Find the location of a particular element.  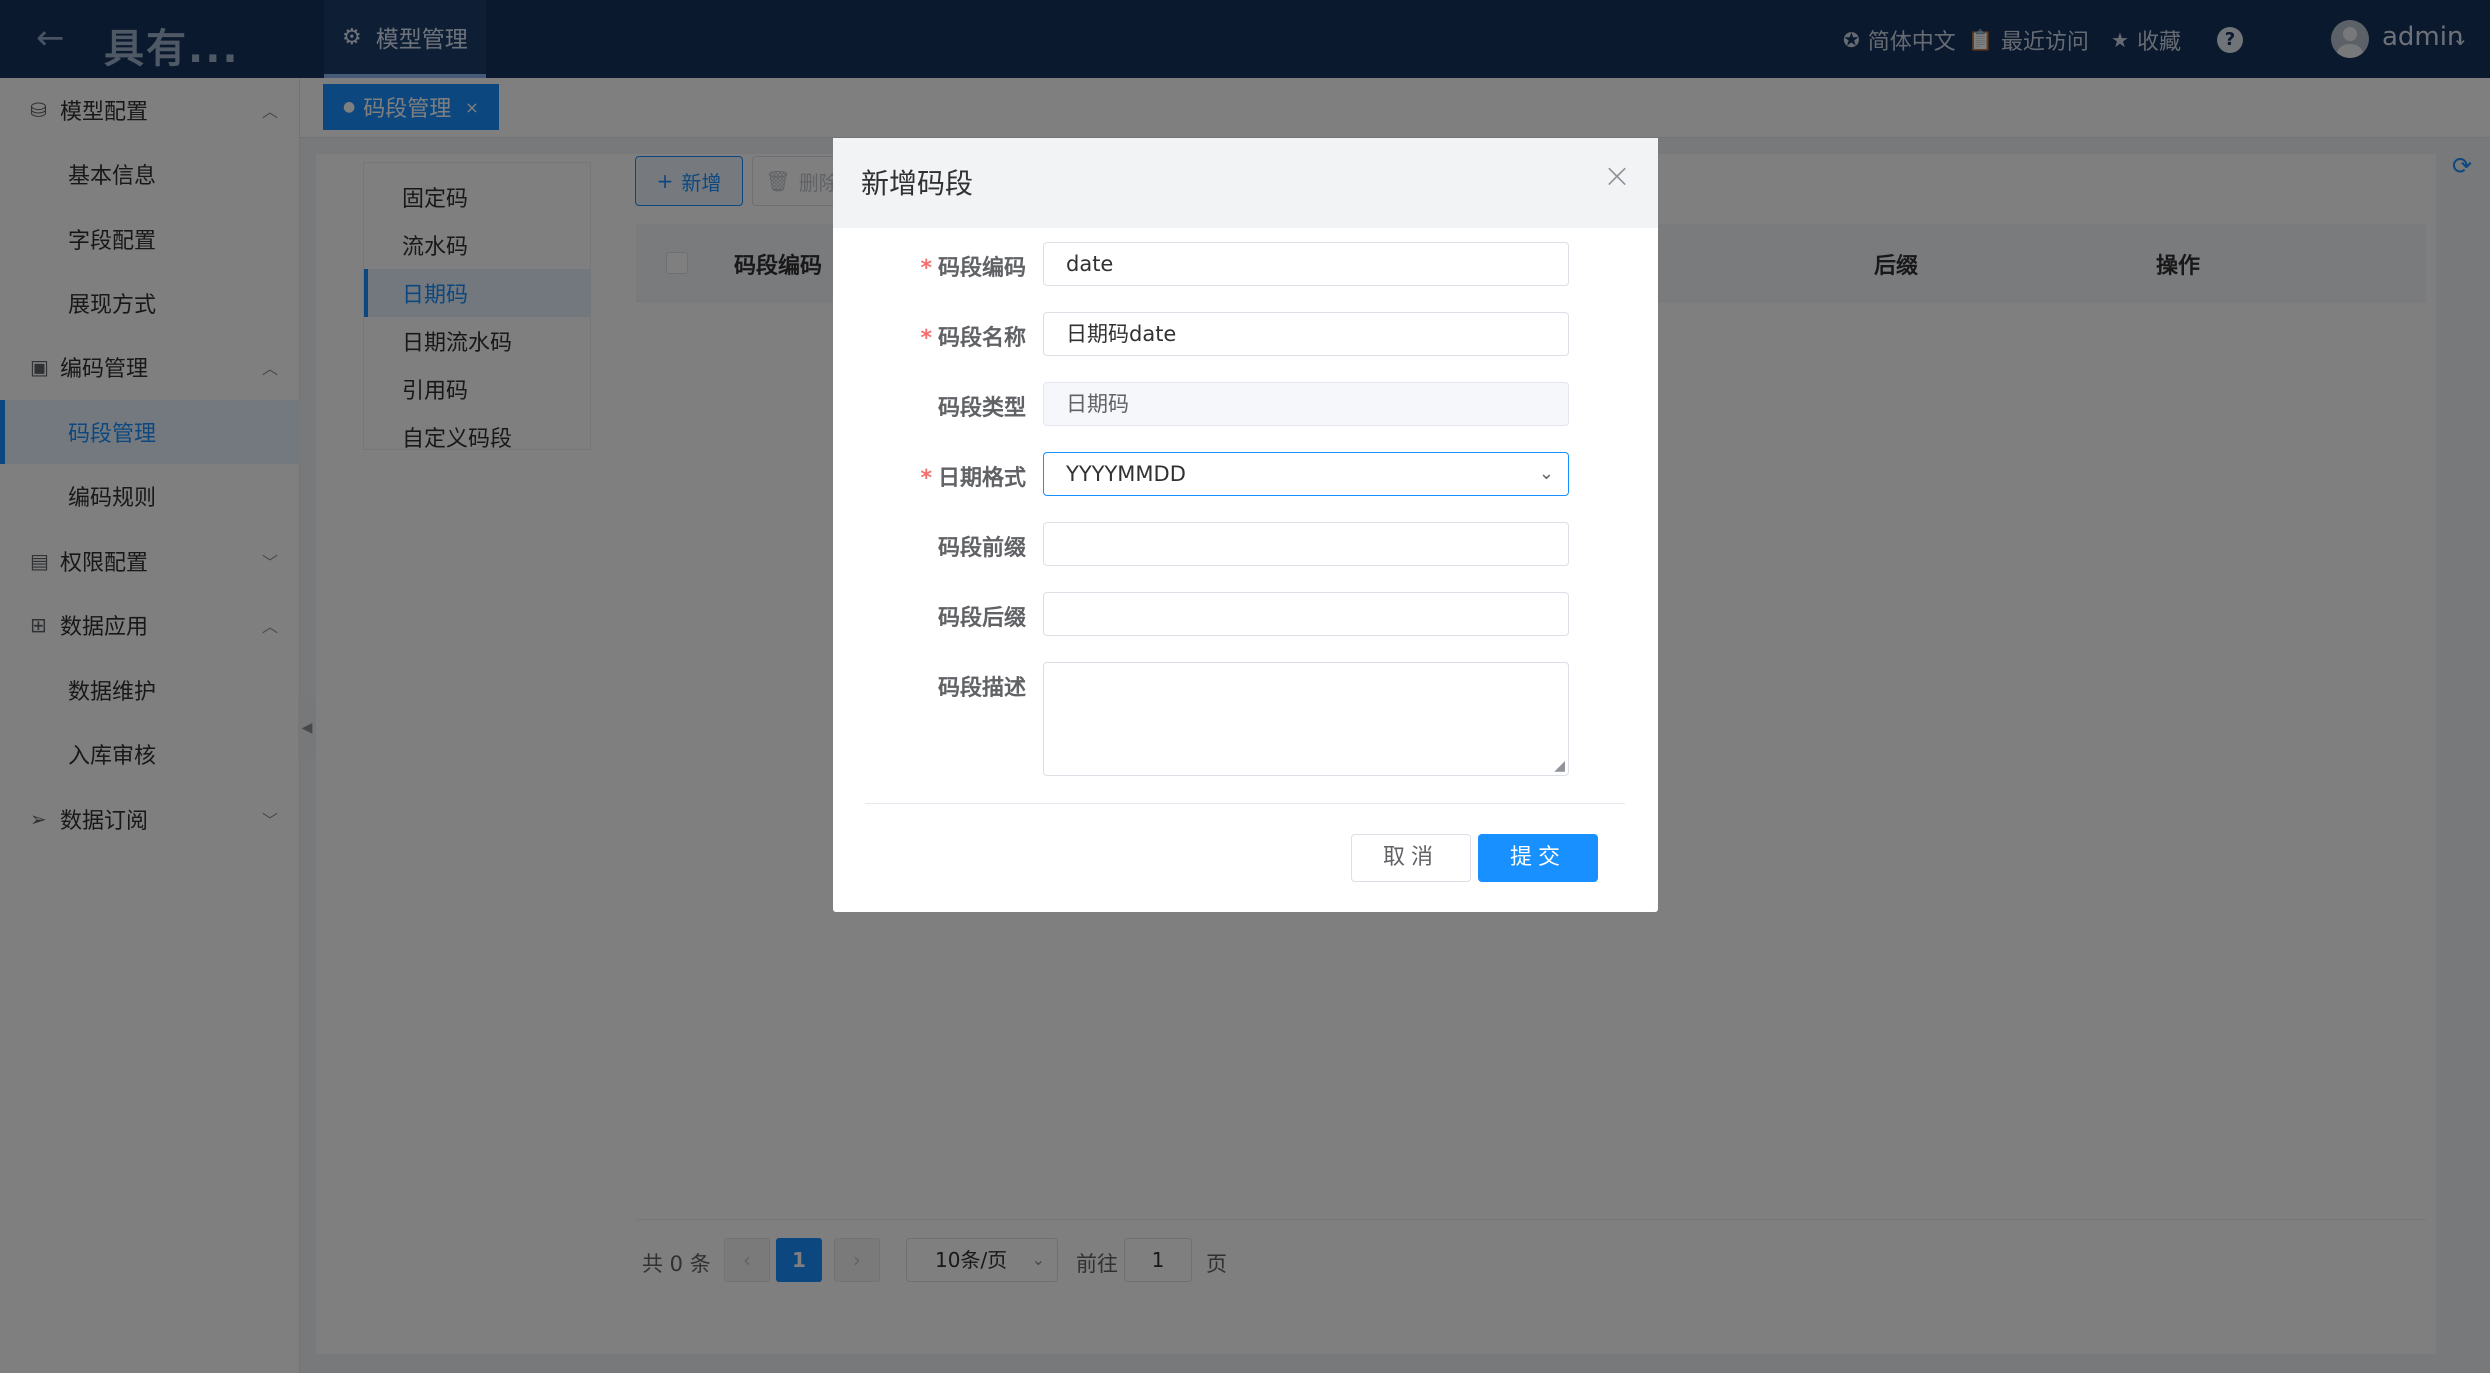

dialog-divider is located at coordinates (1245, 803).